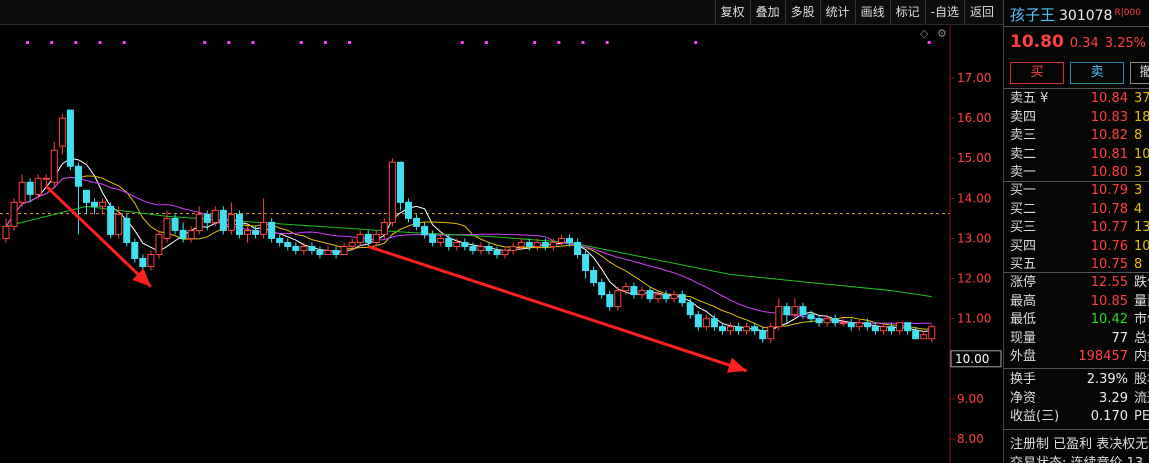 Image resolution: width=1149 pixels, height=463 pixels. I want to click on stat-label-2: 流通, so click(1141, 398).